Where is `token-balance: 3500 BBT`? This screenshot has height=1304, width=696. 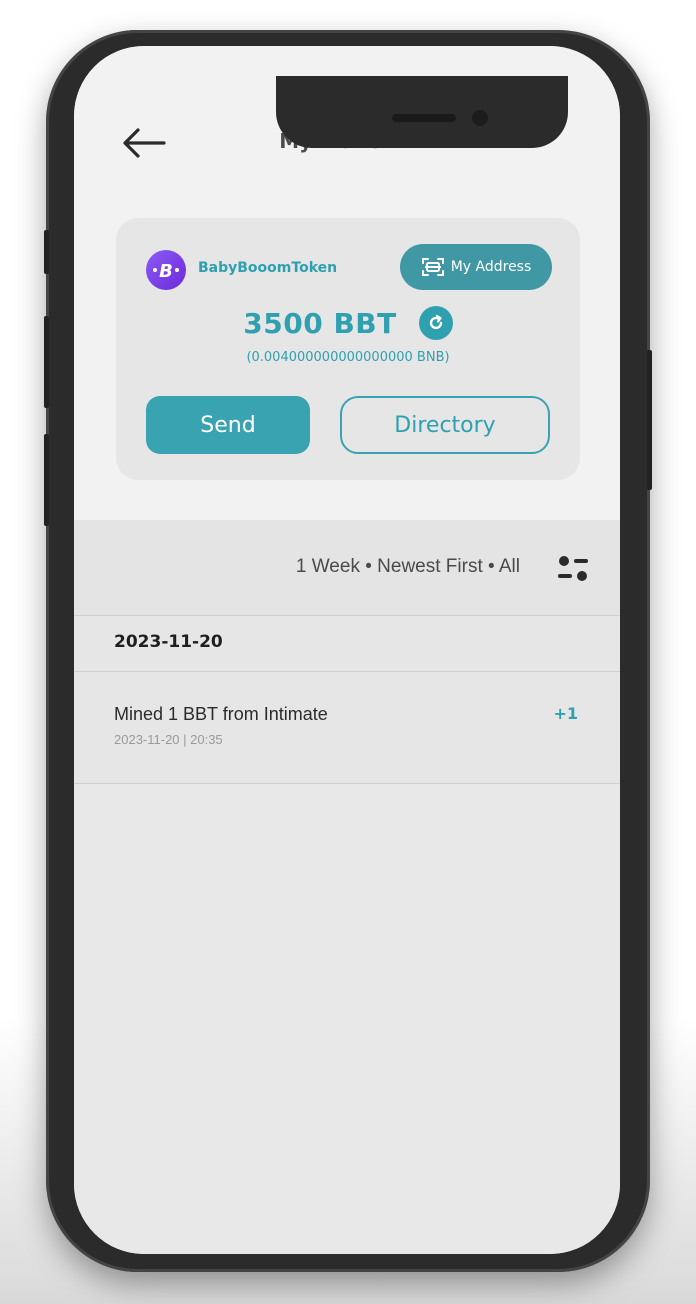
token-balance: 3500 BBT is located at coordinates (320, 323).